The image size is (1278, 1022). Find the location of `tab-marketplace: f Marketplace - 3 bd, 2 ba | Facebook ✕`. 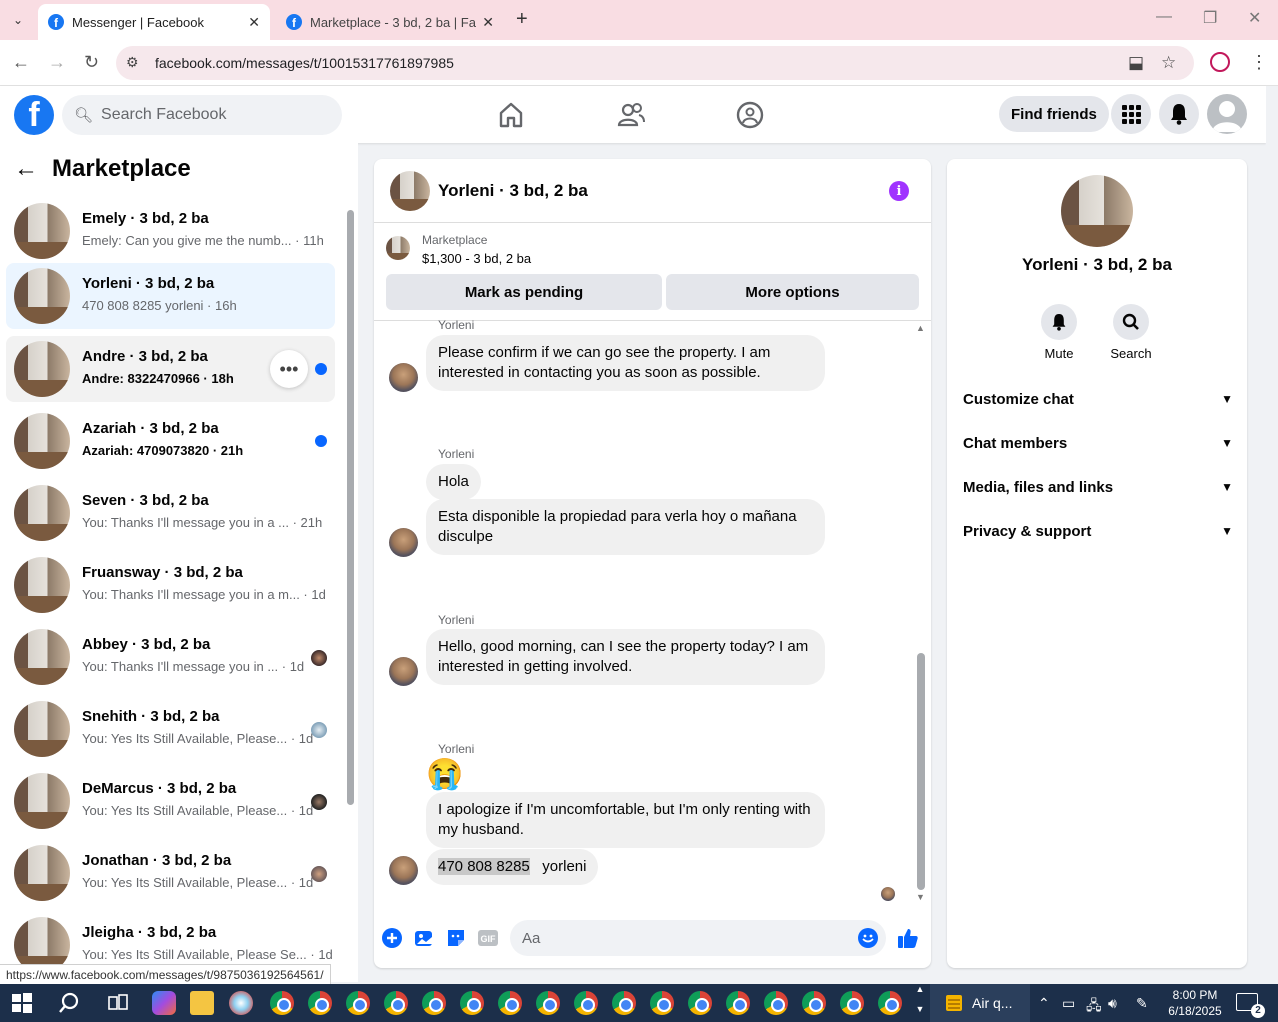

tab-marketplace: f Marketplace - 3 bd, 2 ba | Facebook ✕ is located at coordinates (390, 22).